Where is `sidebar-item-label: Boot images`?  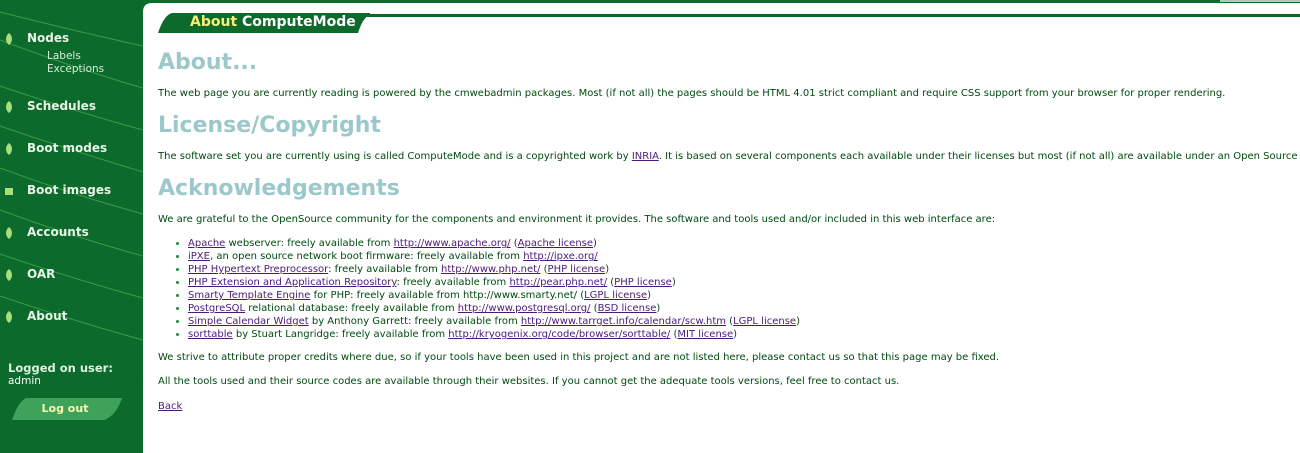 sidebar-item-label: Boot images is located at coordinates (69, 190).